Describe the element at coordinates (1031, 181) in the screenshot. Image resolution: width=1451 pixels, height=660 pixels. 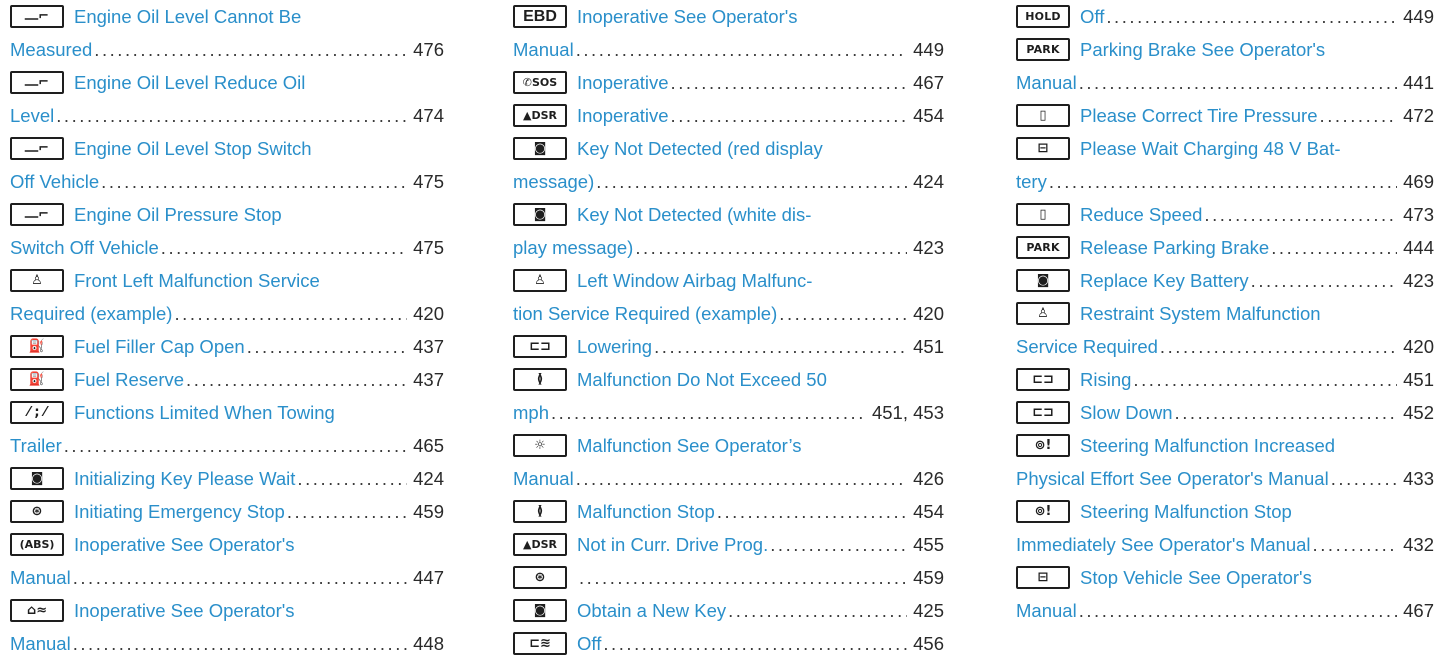
I see `entry-text: tery` at that location.